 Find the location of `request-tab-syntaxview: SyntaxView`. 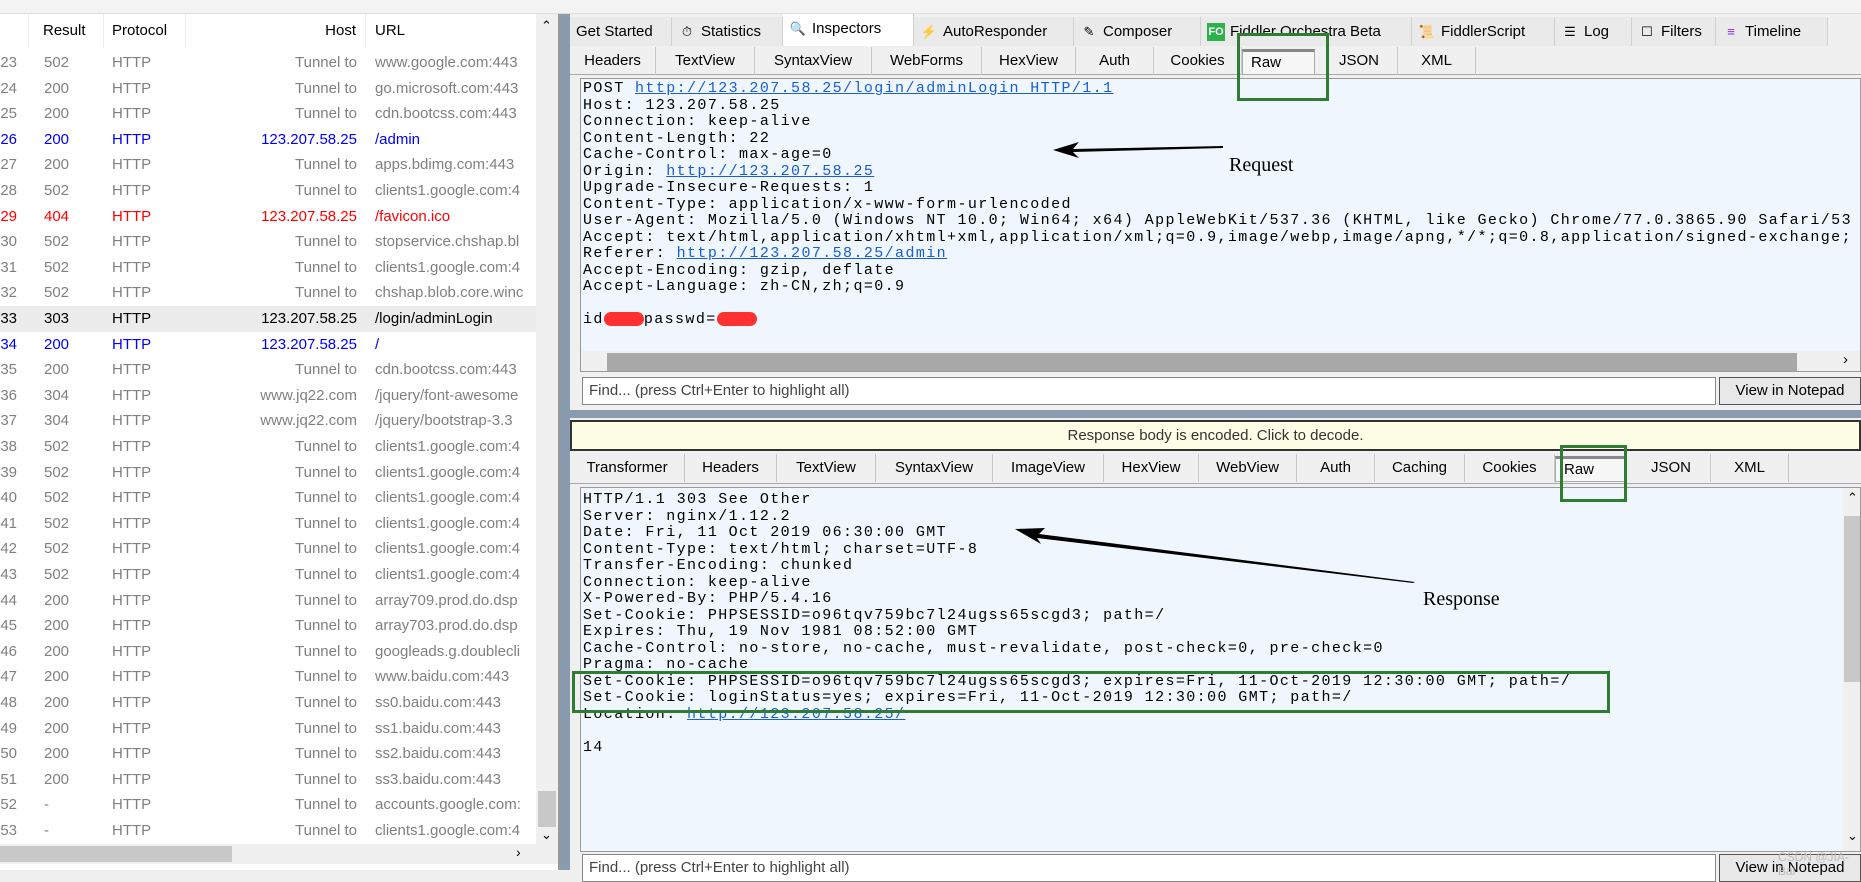

request-tab-syntaxview: SyntaxView is located at coordinates (813, 61).